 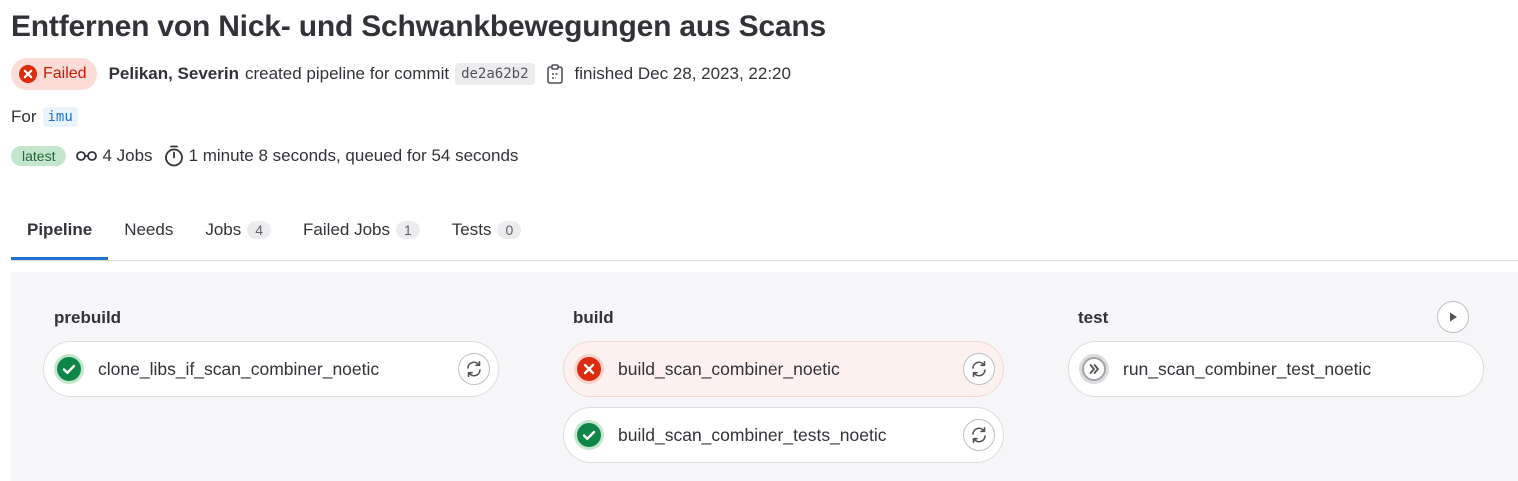 What do you see at coordinates (509, 230) in the screenshot?
I see `tab-count-badge: 0` at bounding box center [509, 230].